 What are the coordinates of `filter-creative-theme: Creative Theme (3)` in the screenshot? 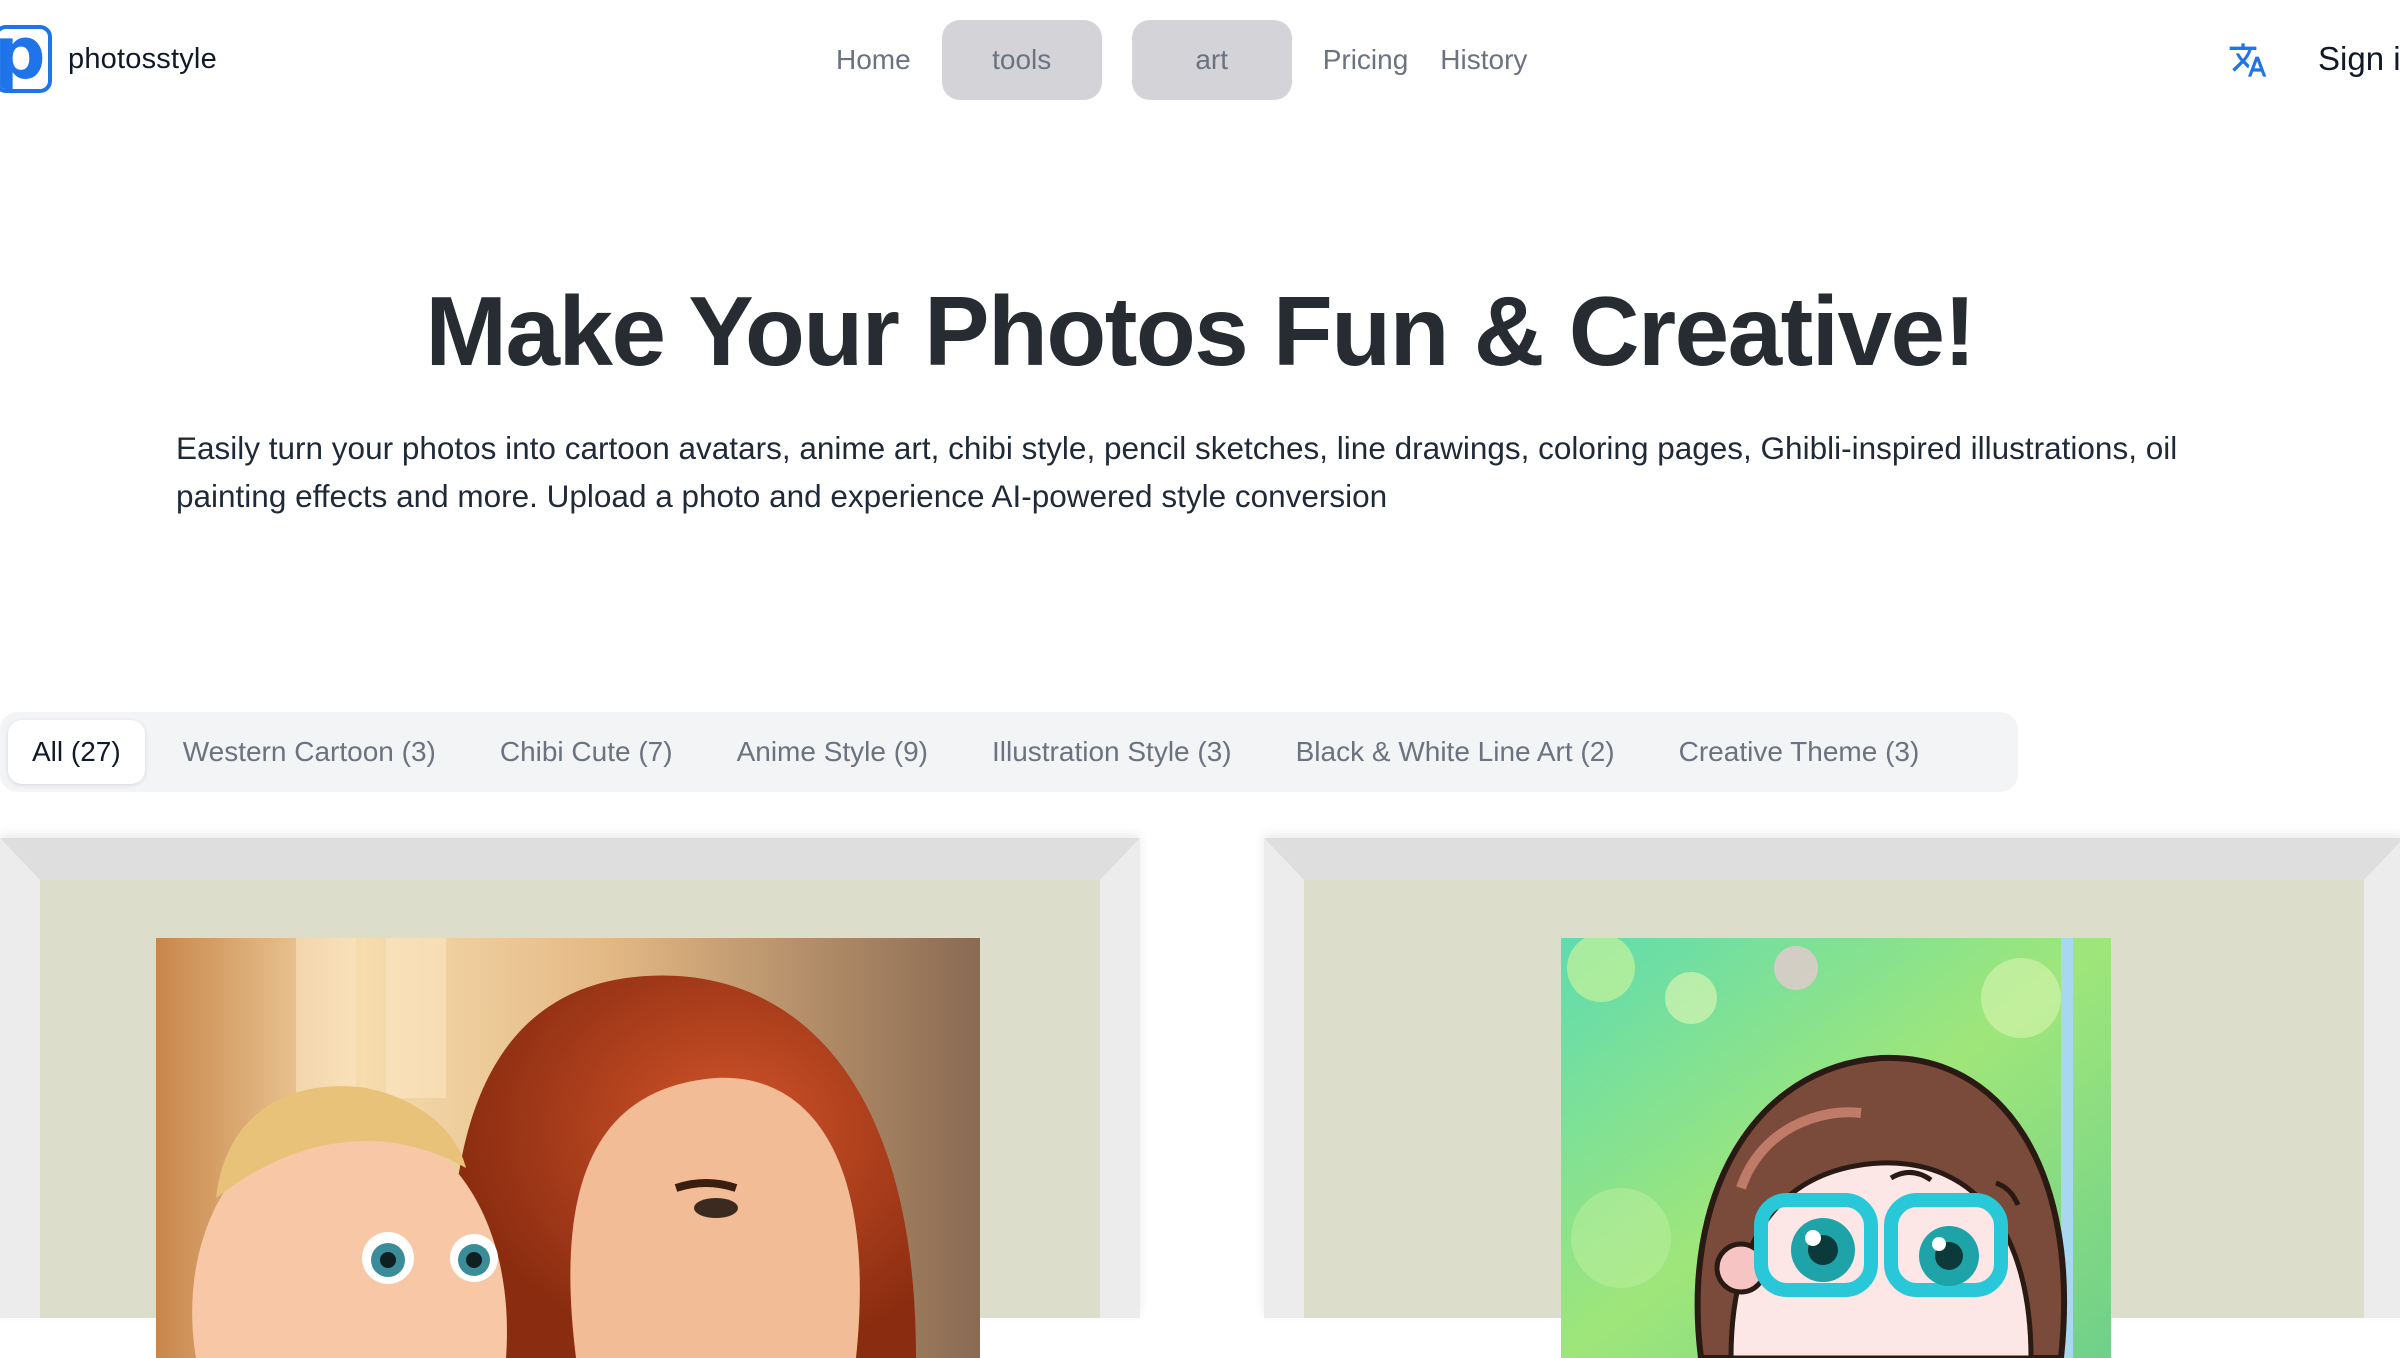 It's located at (1799, 752).